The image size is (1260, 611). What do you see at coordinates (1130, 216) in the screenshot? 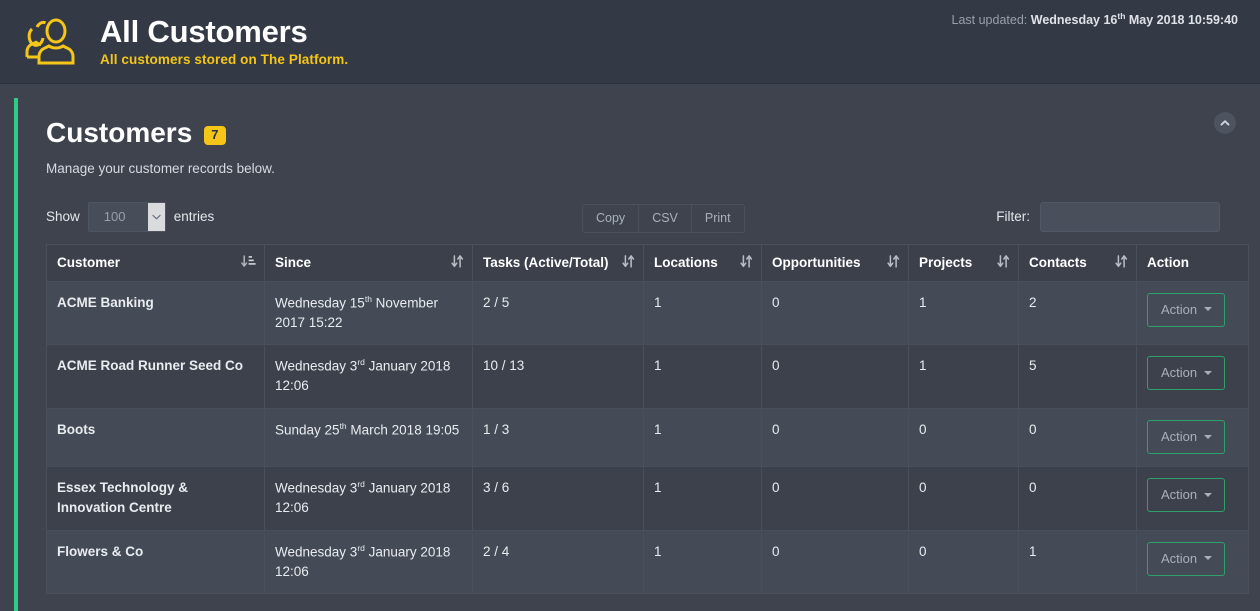
I see `filter-input` at bounding box center [1130, 216].